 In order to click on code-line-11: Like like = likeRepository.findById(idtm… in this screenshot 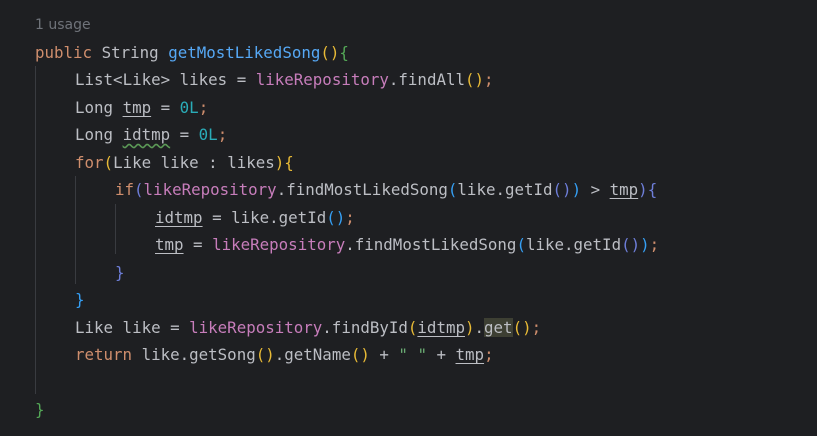, I will do `click(308, 328)`.